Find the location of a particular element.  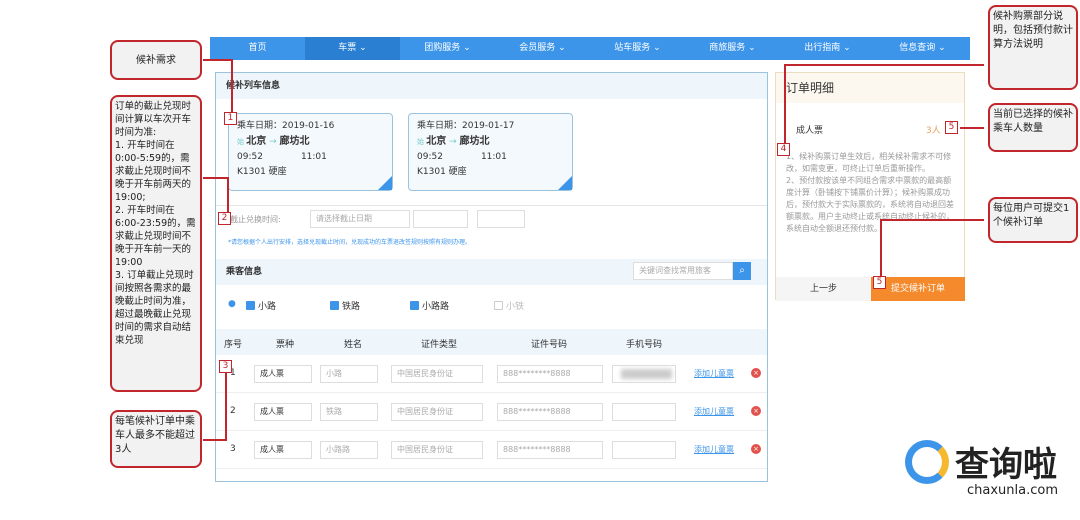

tag-1: 1 is located at coordinates (230, 118).